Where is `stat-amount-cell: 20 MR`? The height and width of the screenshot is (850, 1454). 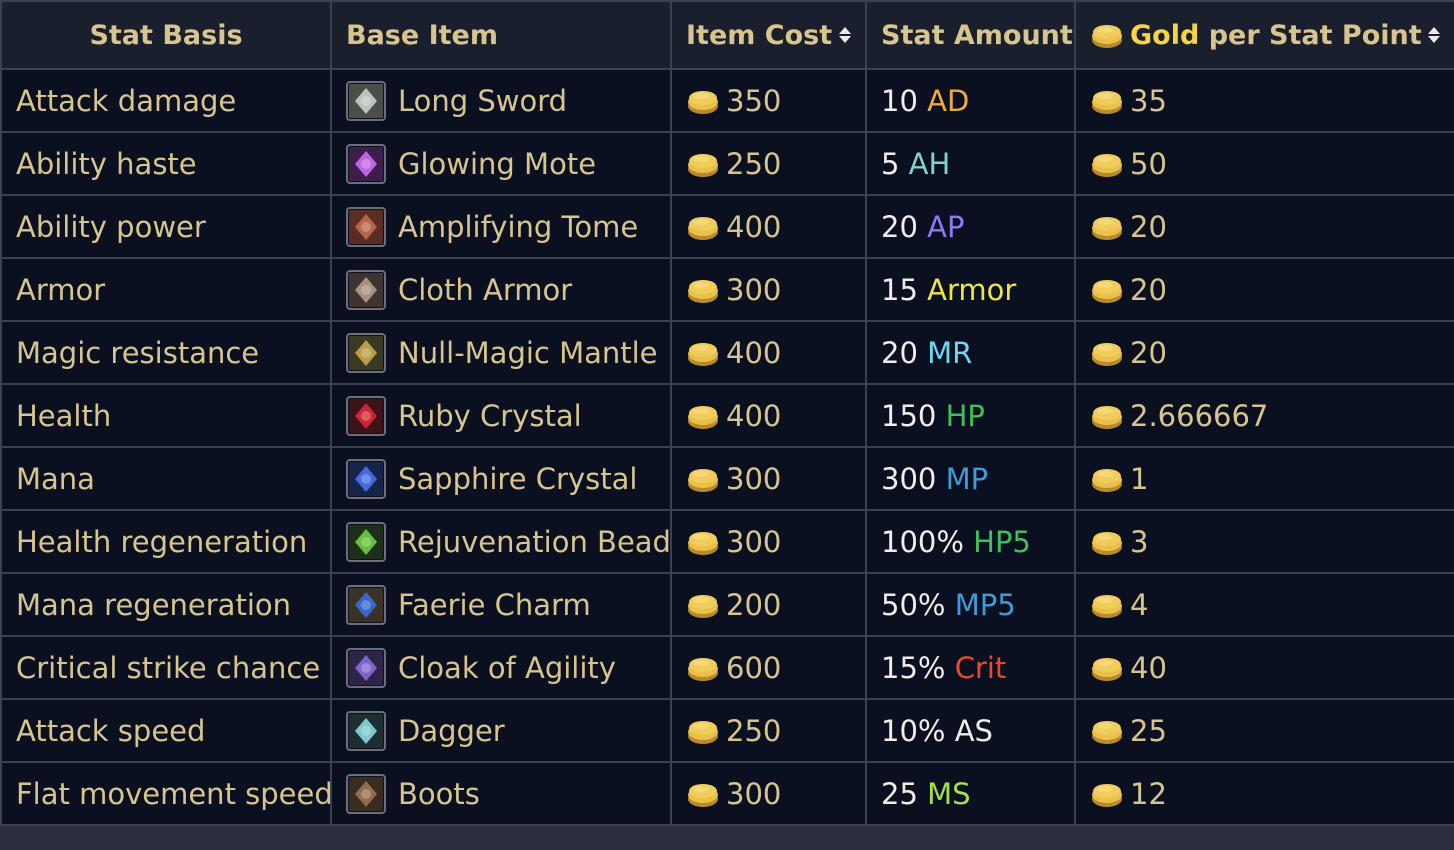
stat-amount-cell: 20 MR is located at coordinates (970, 352).